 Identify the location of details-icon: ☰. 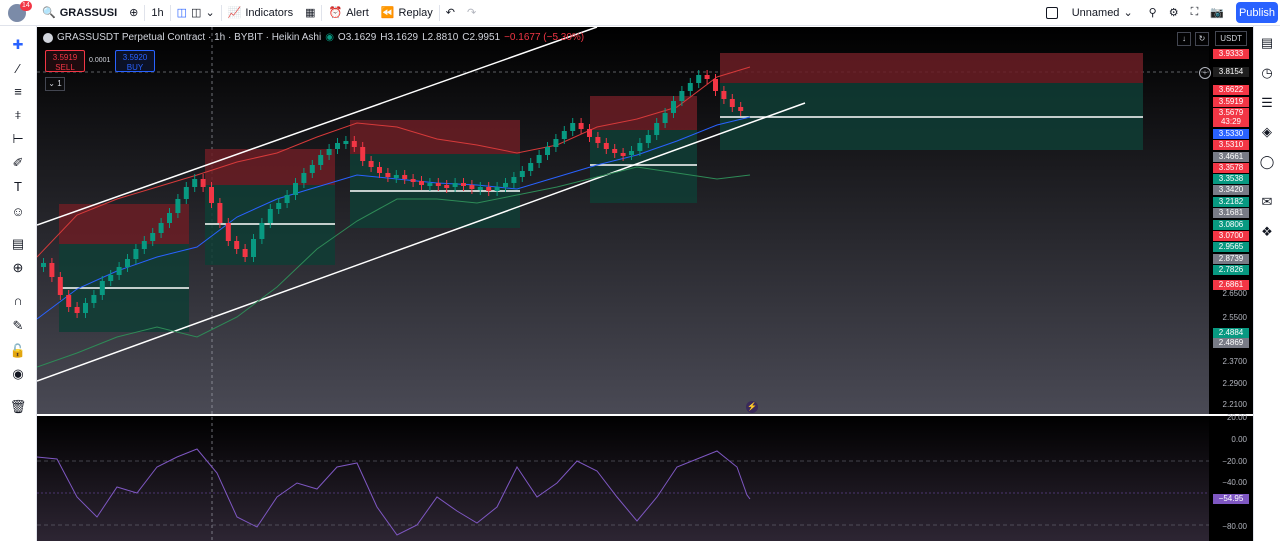
(1267, 103).